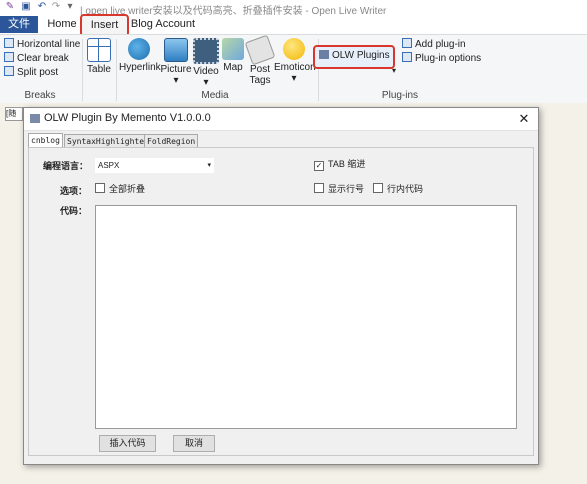 The height and width of the screenshot is (484, 587). I want to click on dialog-title: OLW Plugin By Memento V1.0.0.0, so click(127, 118).